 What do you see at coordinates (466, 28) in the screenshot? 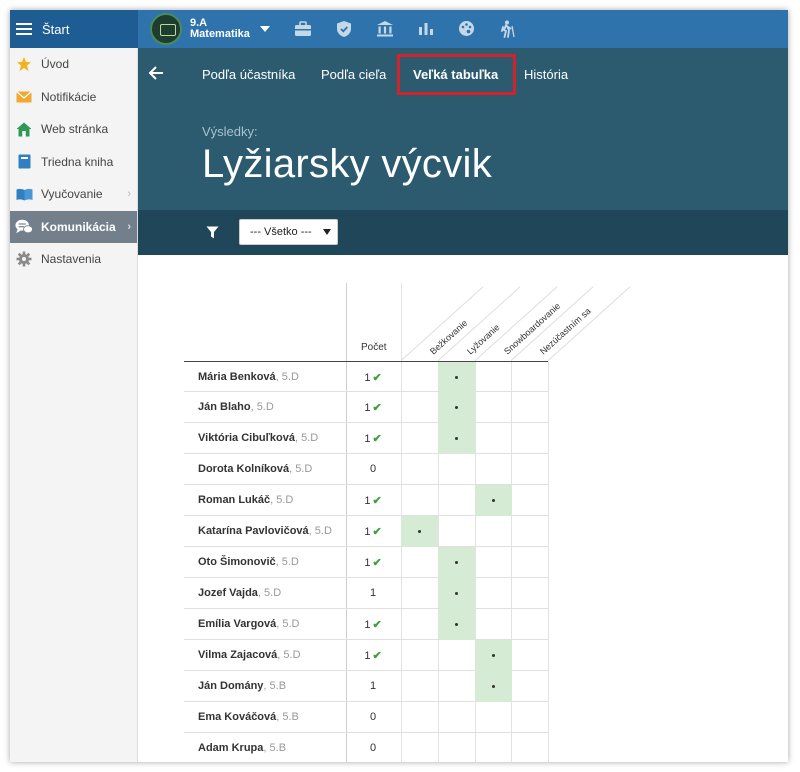
I see `palette-icon` at bounding box center [466, 28].